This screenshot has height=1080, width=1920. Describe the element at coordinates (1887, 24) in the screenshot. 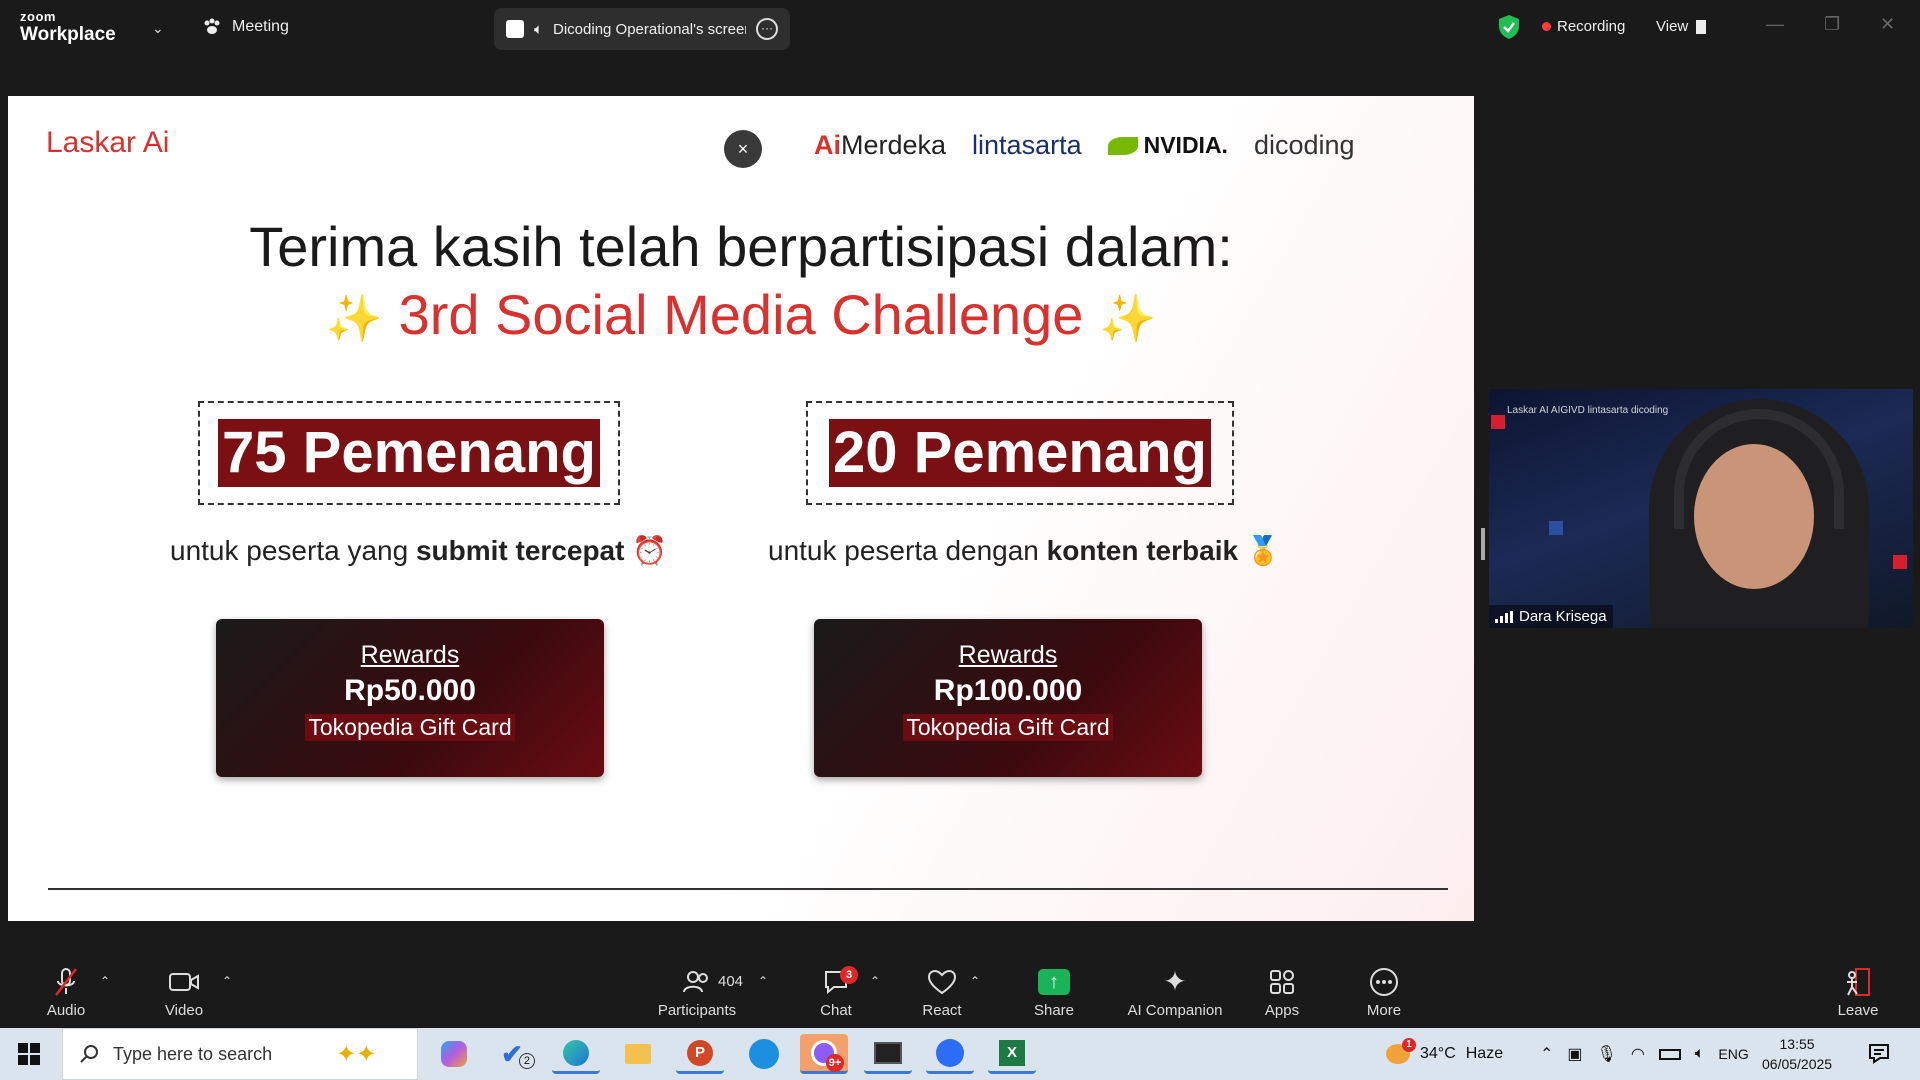

I see `close-window-icon: ✕` at that location.